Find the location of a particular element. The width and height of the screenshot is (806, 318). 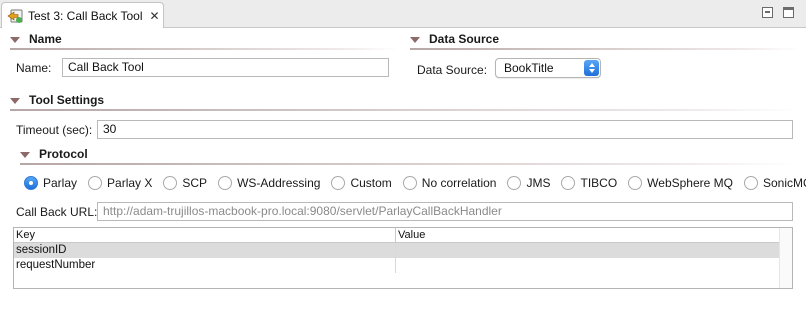

table-scrollbar is located at coordinates (785, 258).